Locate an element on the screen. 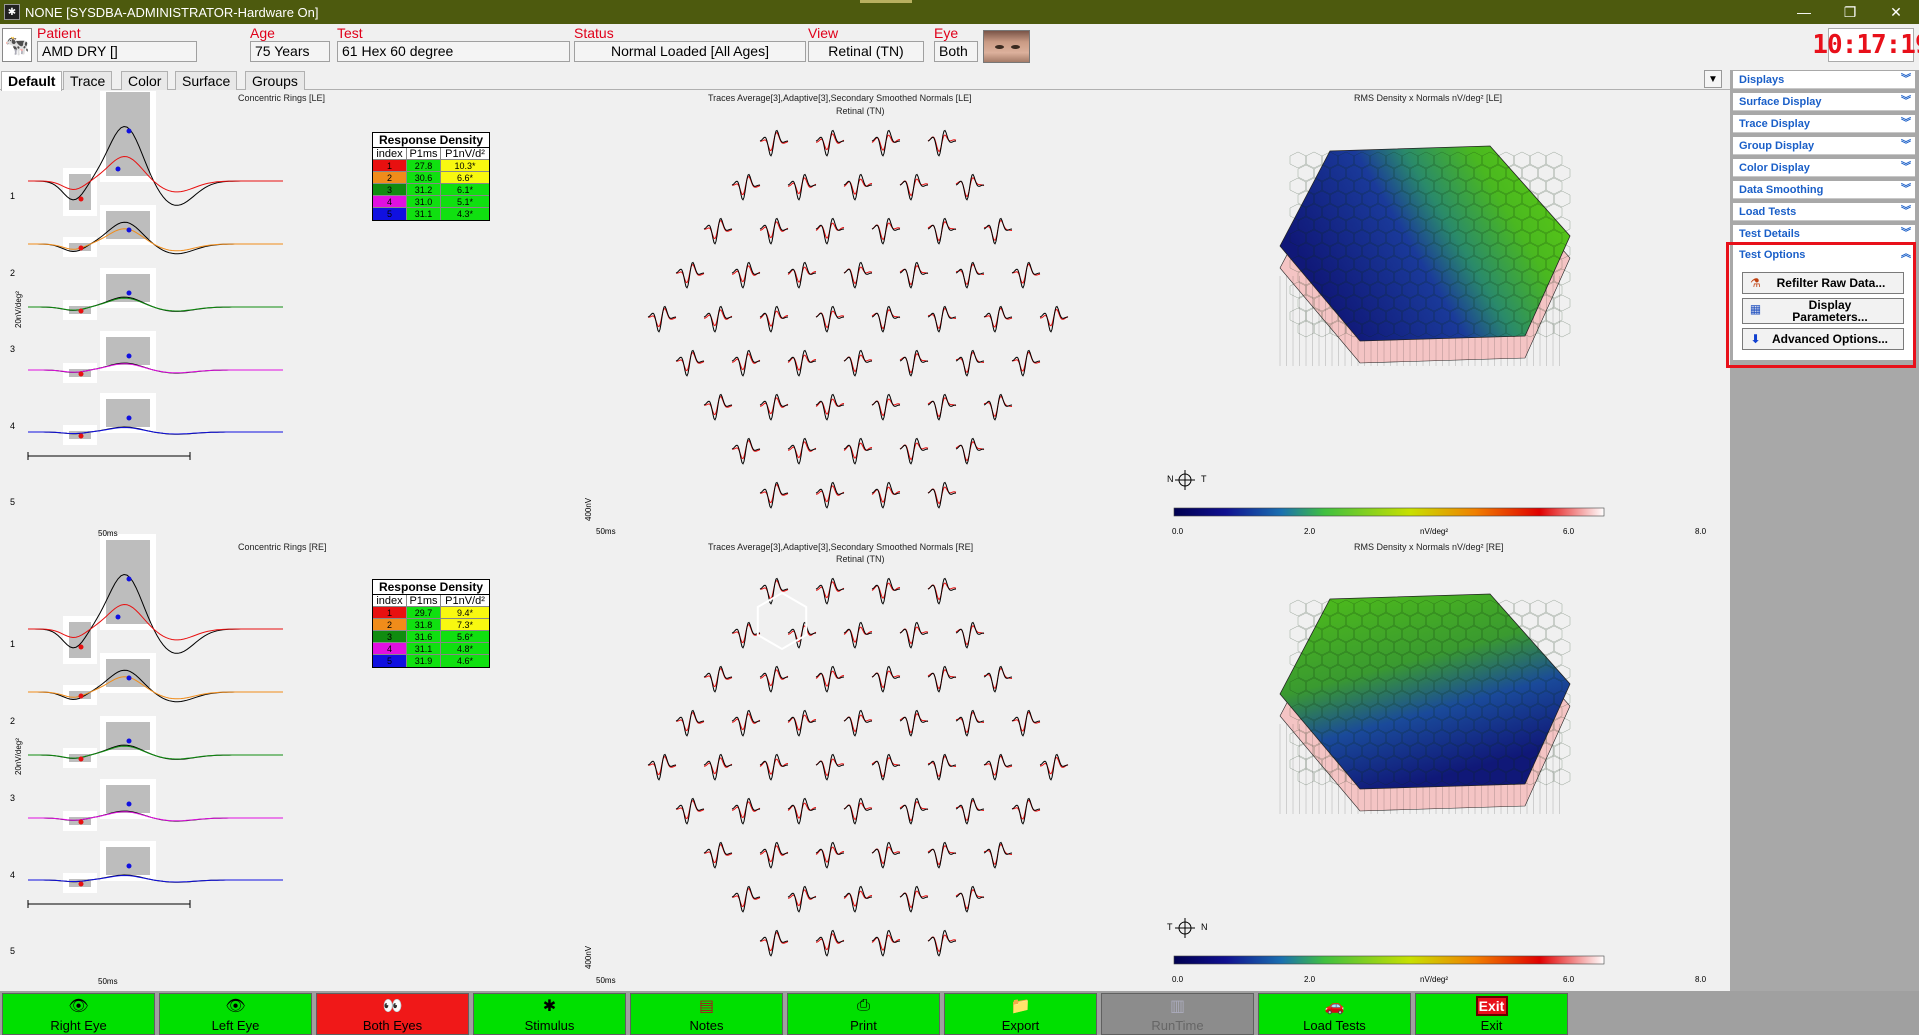 This screenshot has width=1919, height=1035. sidebar-item-surface-display: Surface Display ︾ is located at coordinates (1824, 102).